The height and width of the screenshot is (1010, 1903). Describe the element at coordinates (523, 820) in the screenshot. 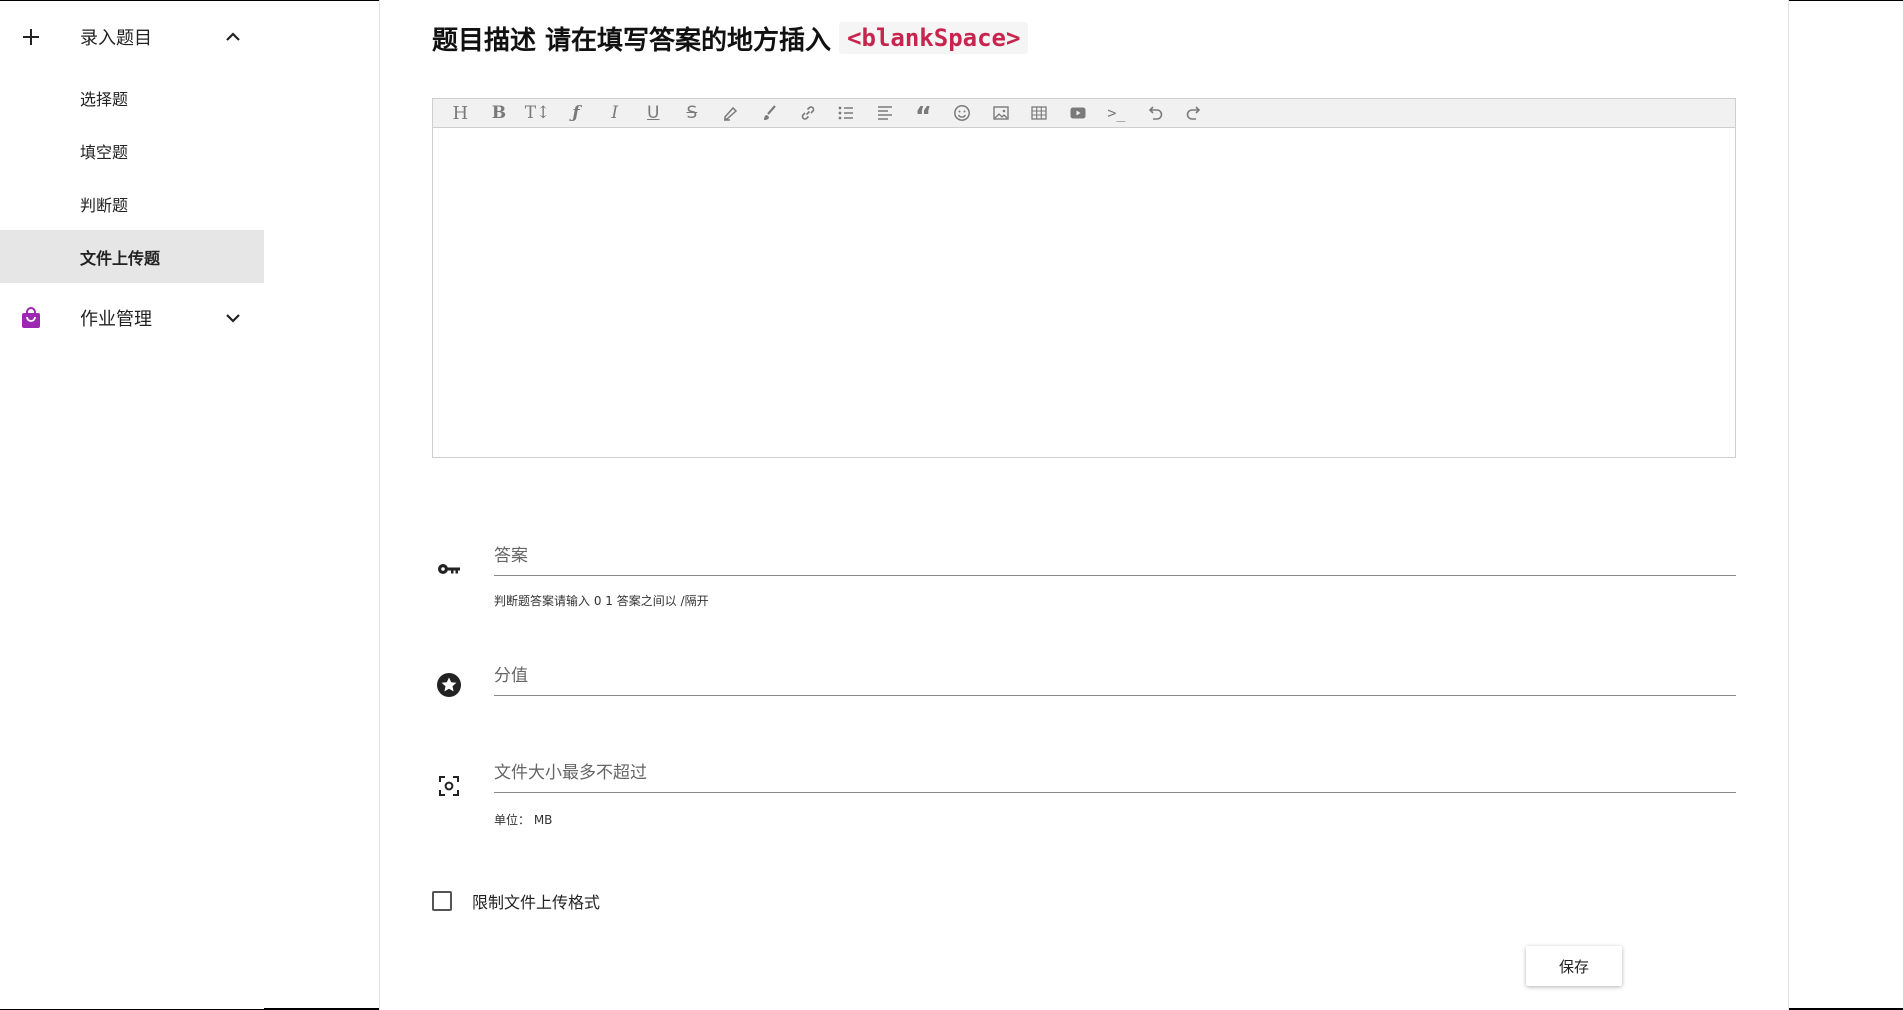

I see `file-size-hint: 单位： MB` at that location.